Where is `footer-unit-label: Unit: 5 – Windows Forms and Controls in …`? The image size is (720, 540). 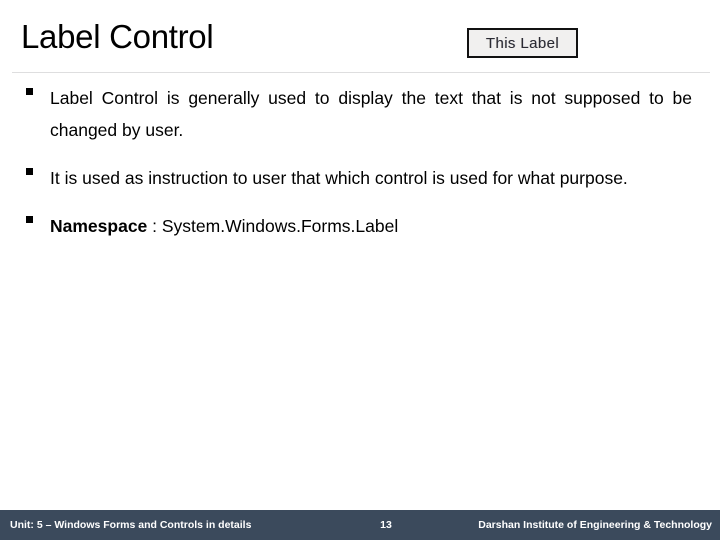 footer-unit-label: Unit: 5 – Windows Forms and Controls in … is located at coordinates (131, 525).